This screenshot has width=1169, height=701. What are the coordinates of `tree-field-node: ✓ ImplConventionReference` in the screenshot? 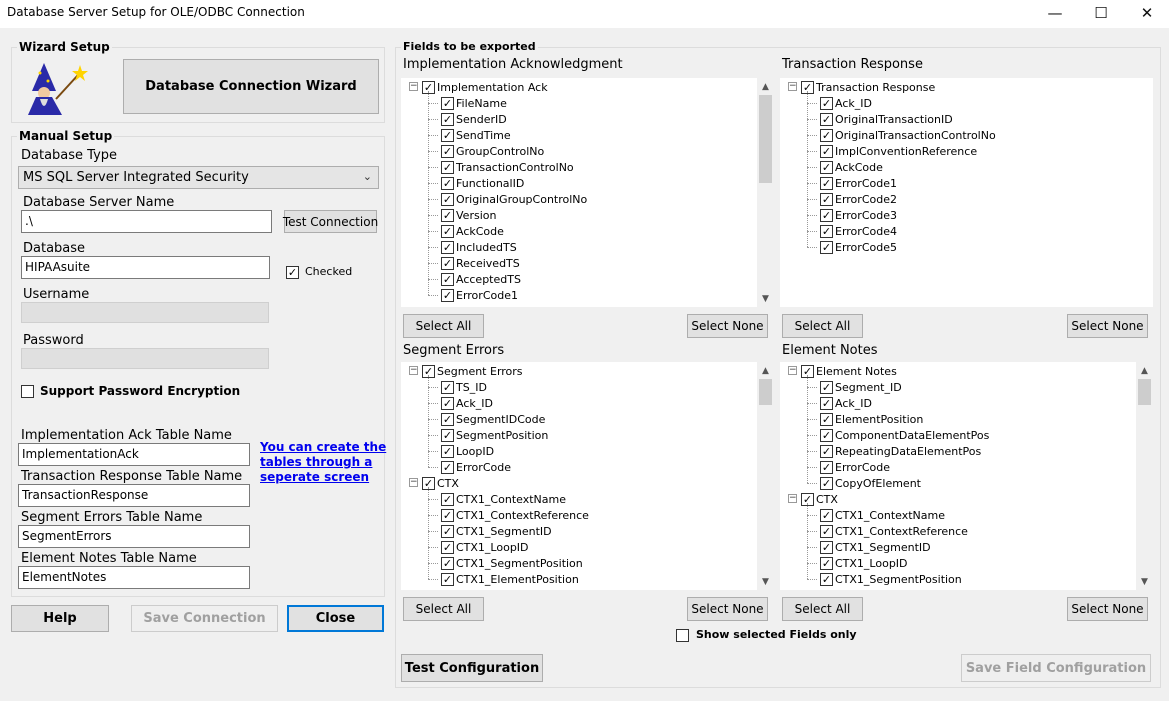 It's located at (898, 151).